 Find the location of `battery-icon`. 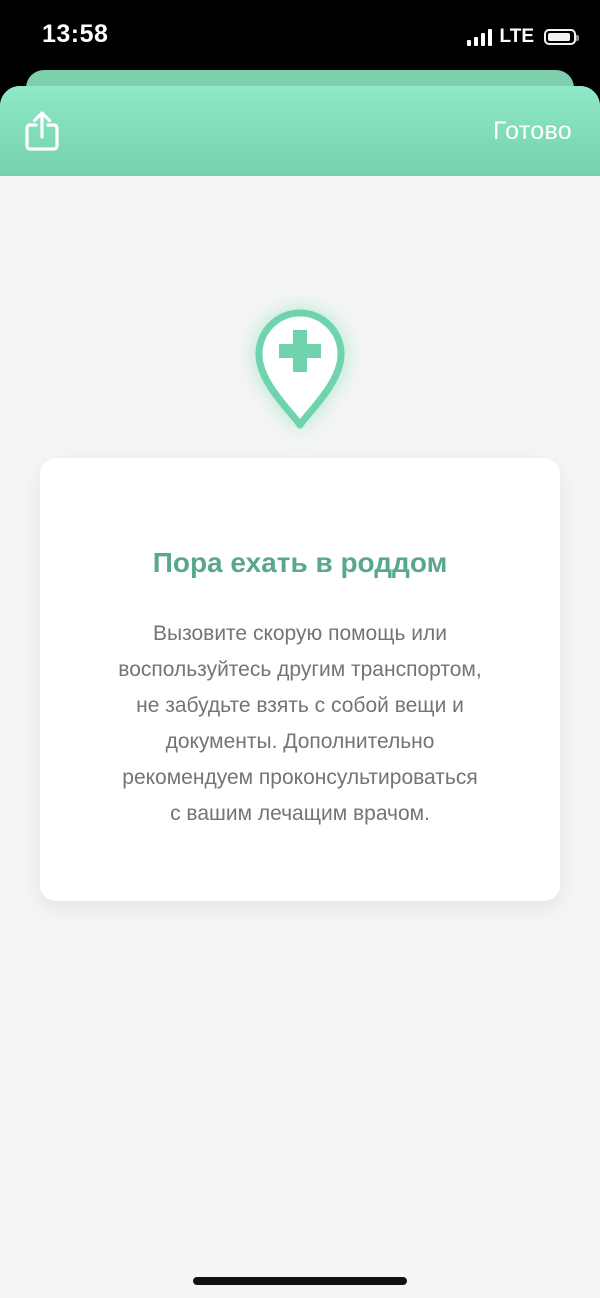

battery-icon is located at coordinates (561, 37).